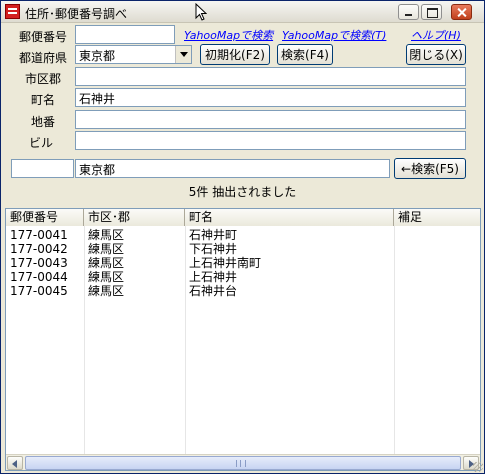 Image resolution: width=485 pixels, height=474 pixels. Describe the element at coordinates (97, 56) in the screenshot. I see `prefecture-select-value: 東京都` at that location.